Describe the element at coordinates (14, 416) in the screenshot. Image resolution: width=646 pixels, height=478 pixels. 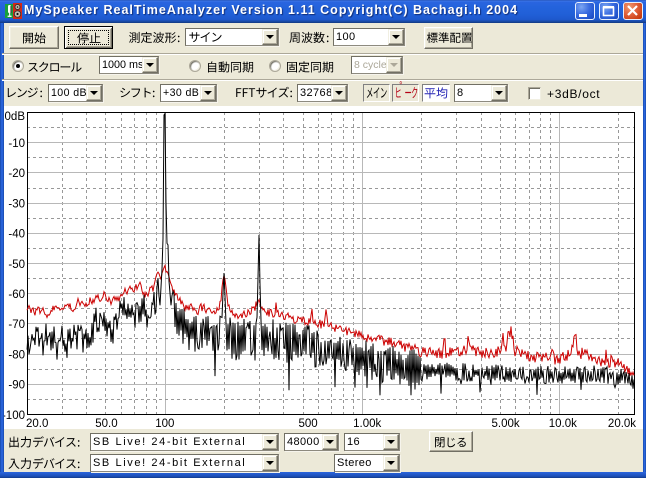
I see `svg-text: -100` at that location.